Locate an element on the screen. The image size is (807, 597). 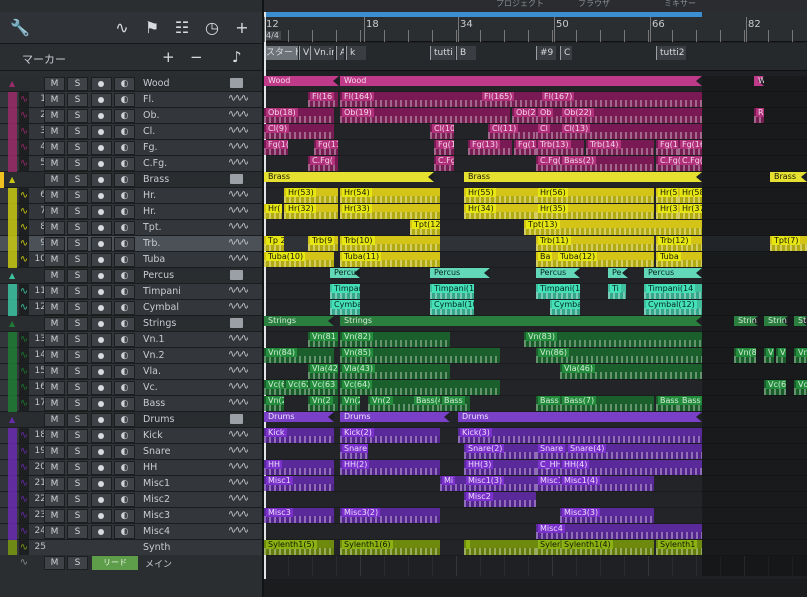
track-row: ∿6MS◐Hr.∿∿∿ is located at coordinates (131, 196).